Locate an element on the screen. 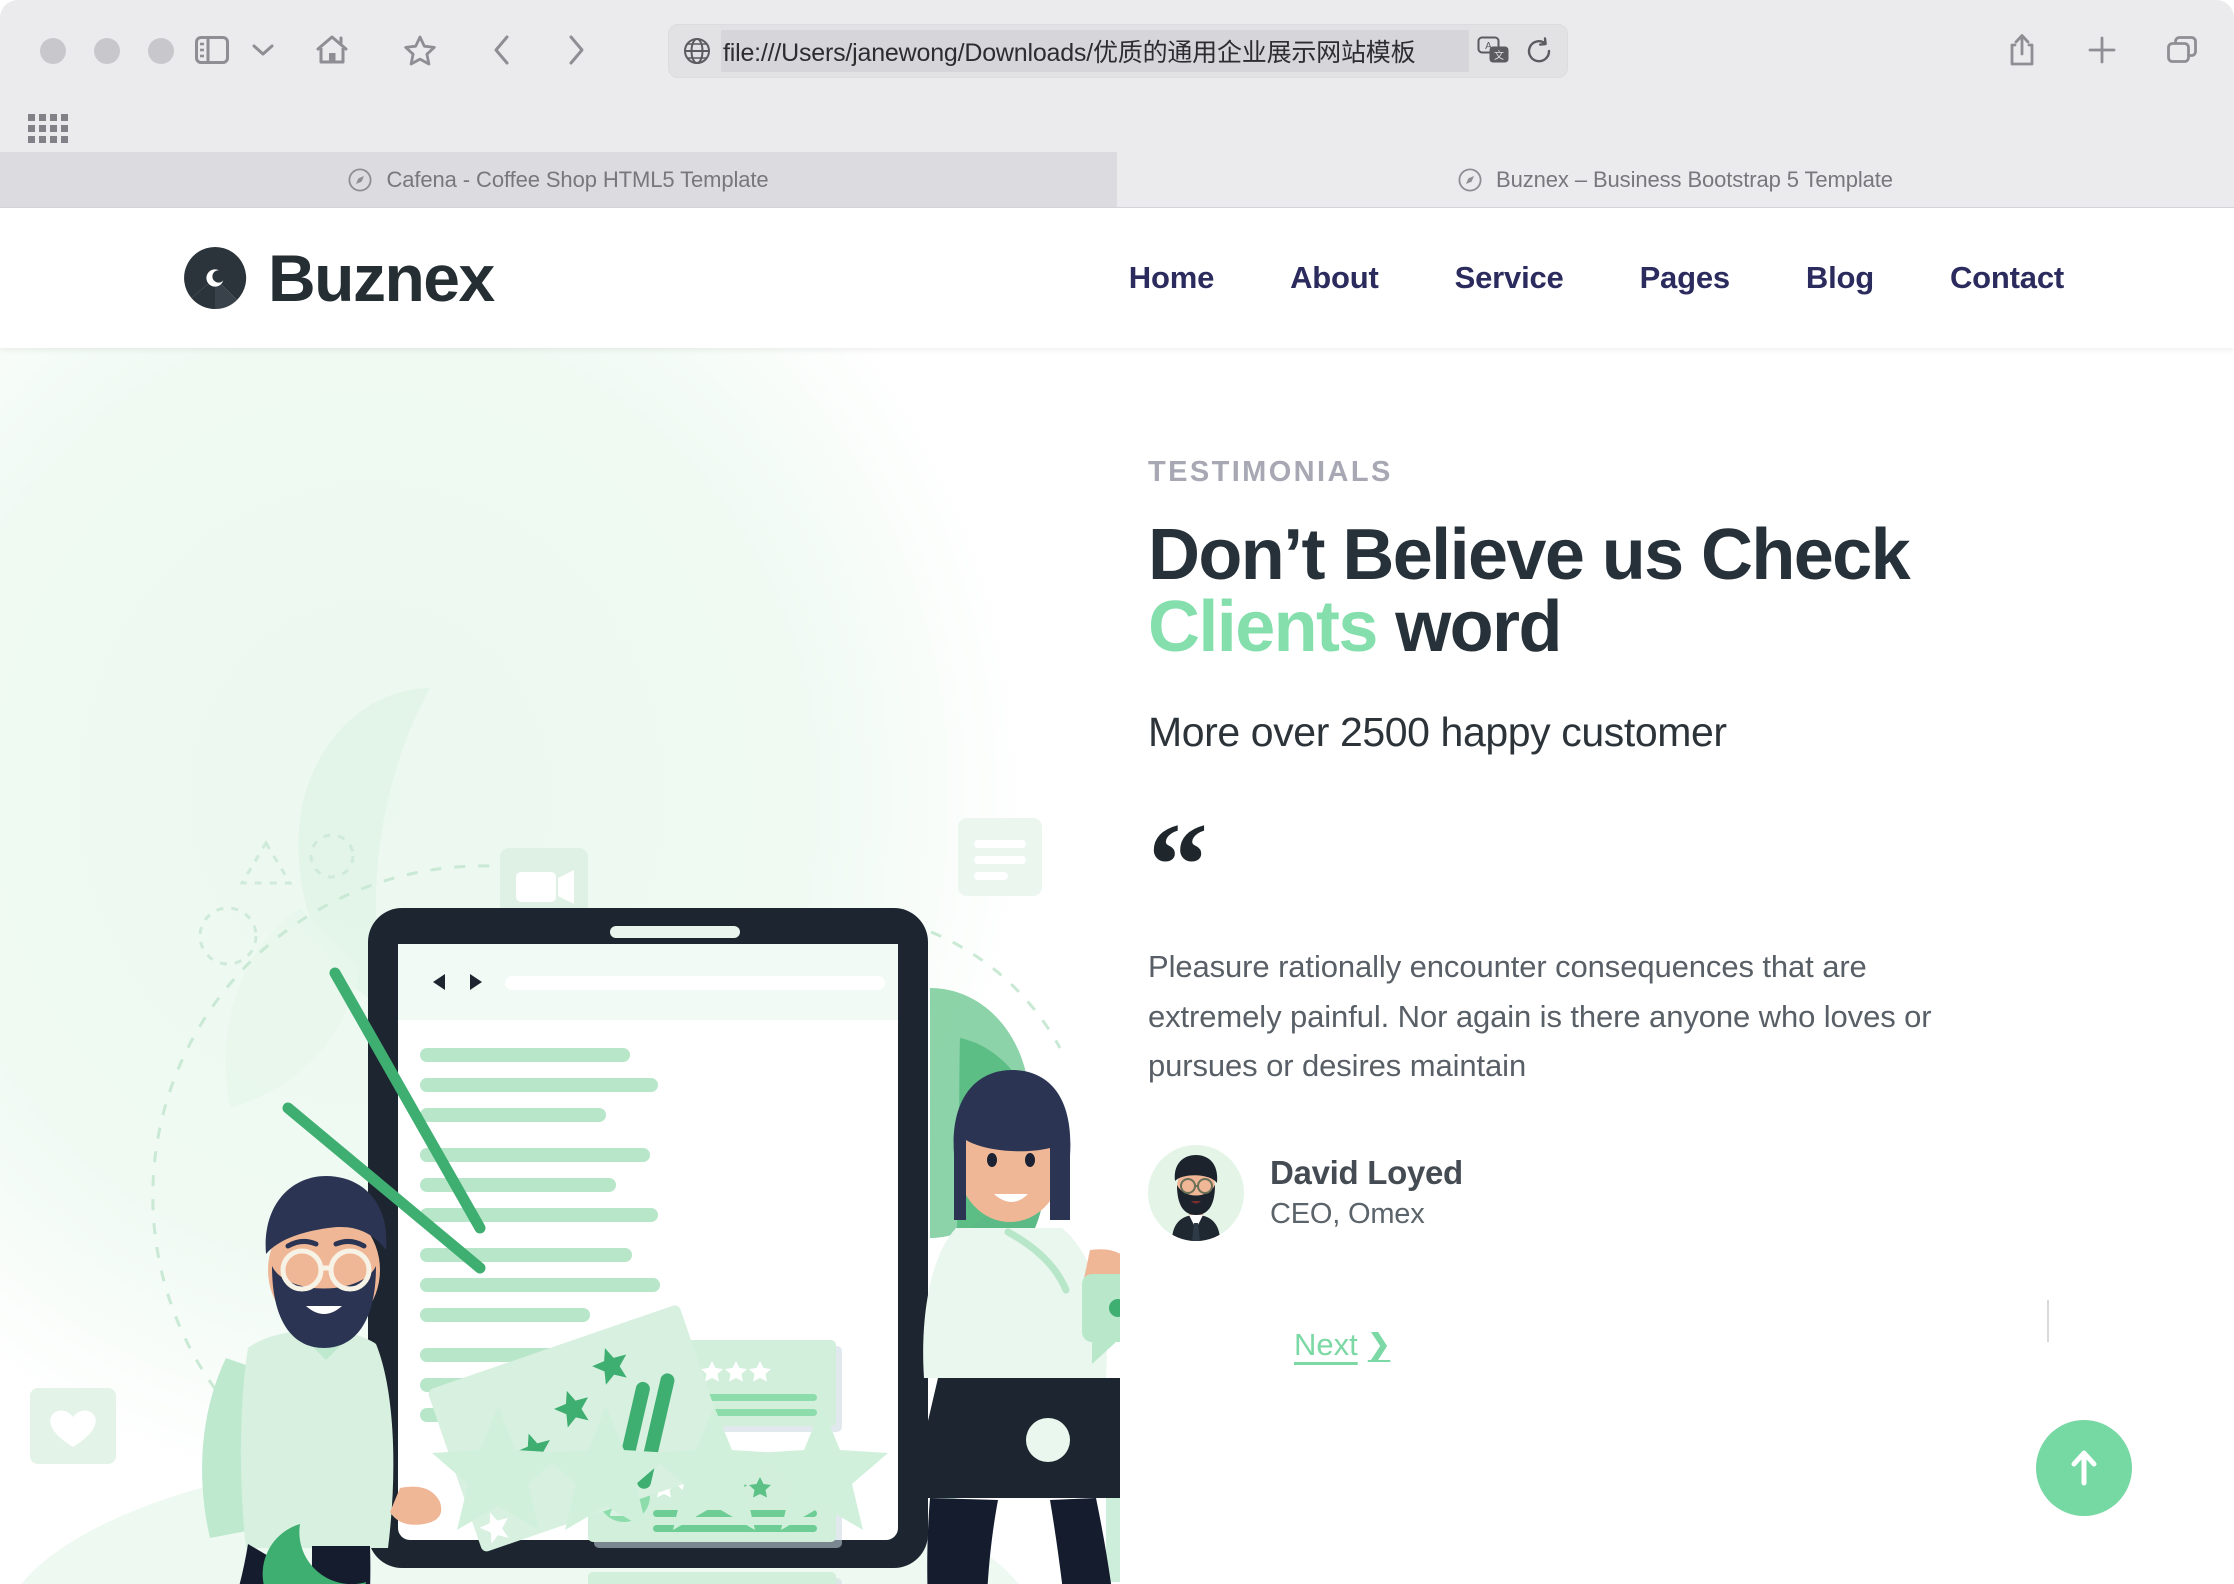 The height and width of the screenshot is (1584, 2234). testimonial-author: David Loyed CEO, Omex is located at coordinates (1613, 1192).